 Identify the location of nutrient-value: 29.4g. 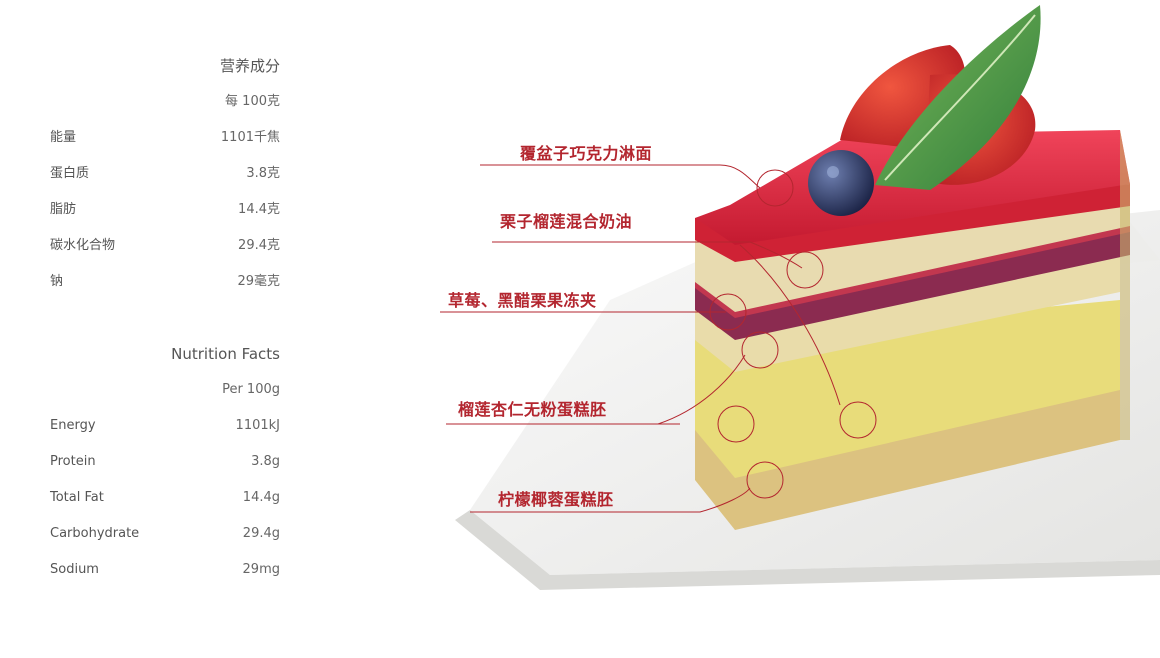
(261, 533).